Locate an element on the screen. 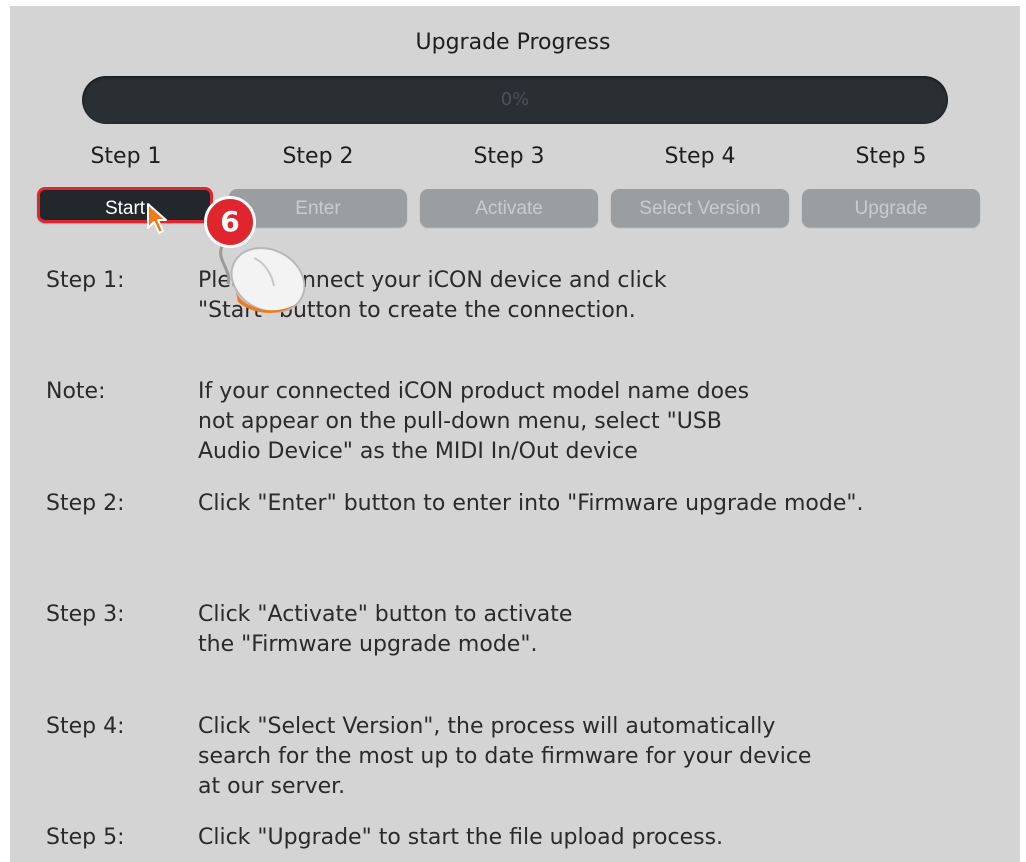 This screenshot has height=862, width=1026. instruction-step-2-label: Step 2: is located at coordinates (85, 503).